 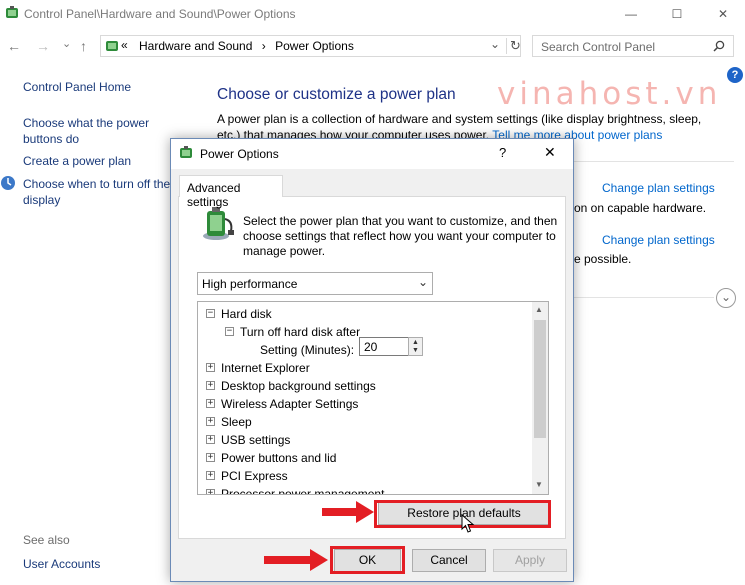 I want to click on create-power-plan-link: Create a power plan, so click(x=93, y=161).